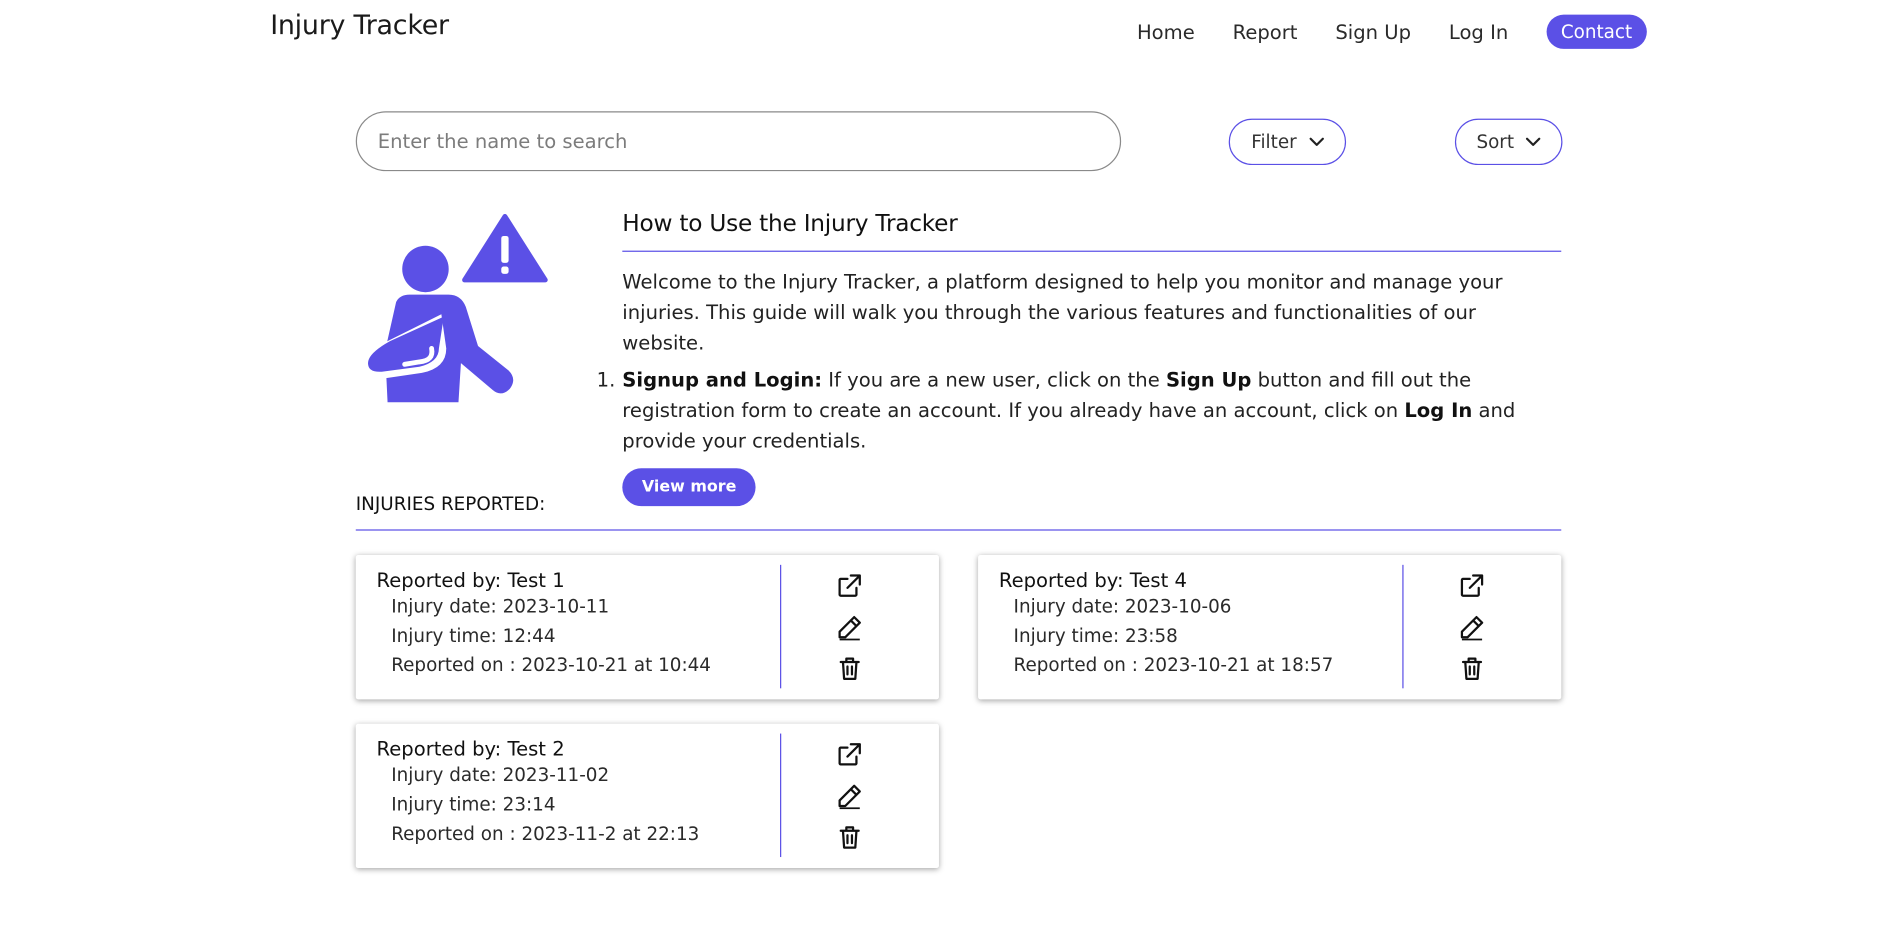 Image resolution: width=1895 pixels, height=927 pixels. What do you see at coordinates (1092, 231) in the screenshot?
I see `guide-title: How to Use the Injury Tracker` at bounding box center [1092, 231].